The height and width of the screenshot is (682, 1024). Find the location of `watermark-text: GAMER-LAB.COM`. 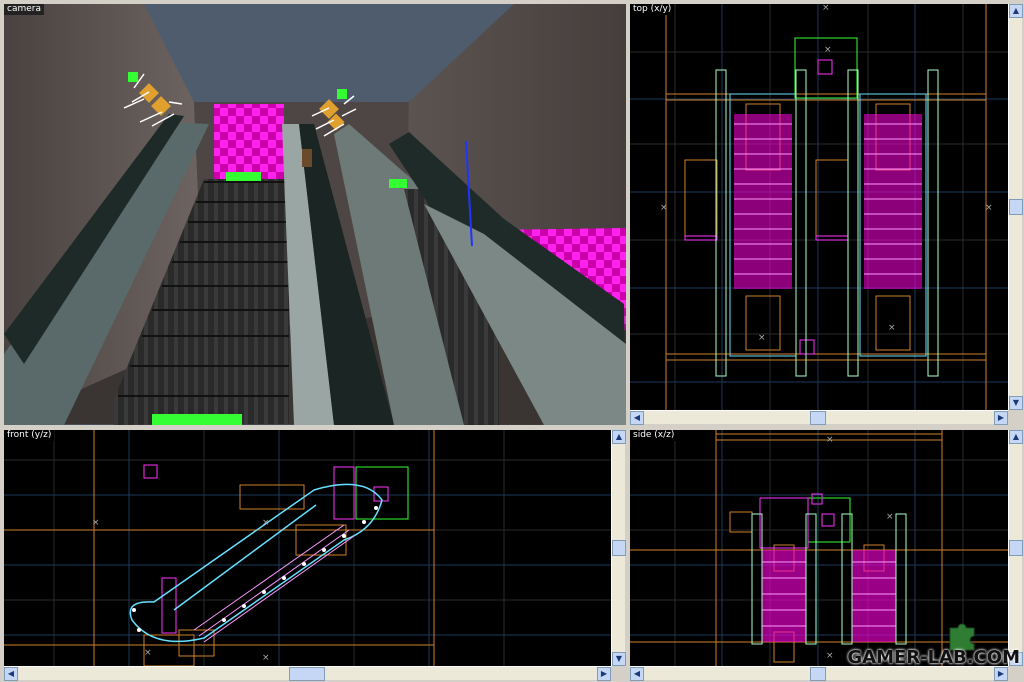

watermark-text: GAMER-LAB.COM is located at coordinates (933, 657).